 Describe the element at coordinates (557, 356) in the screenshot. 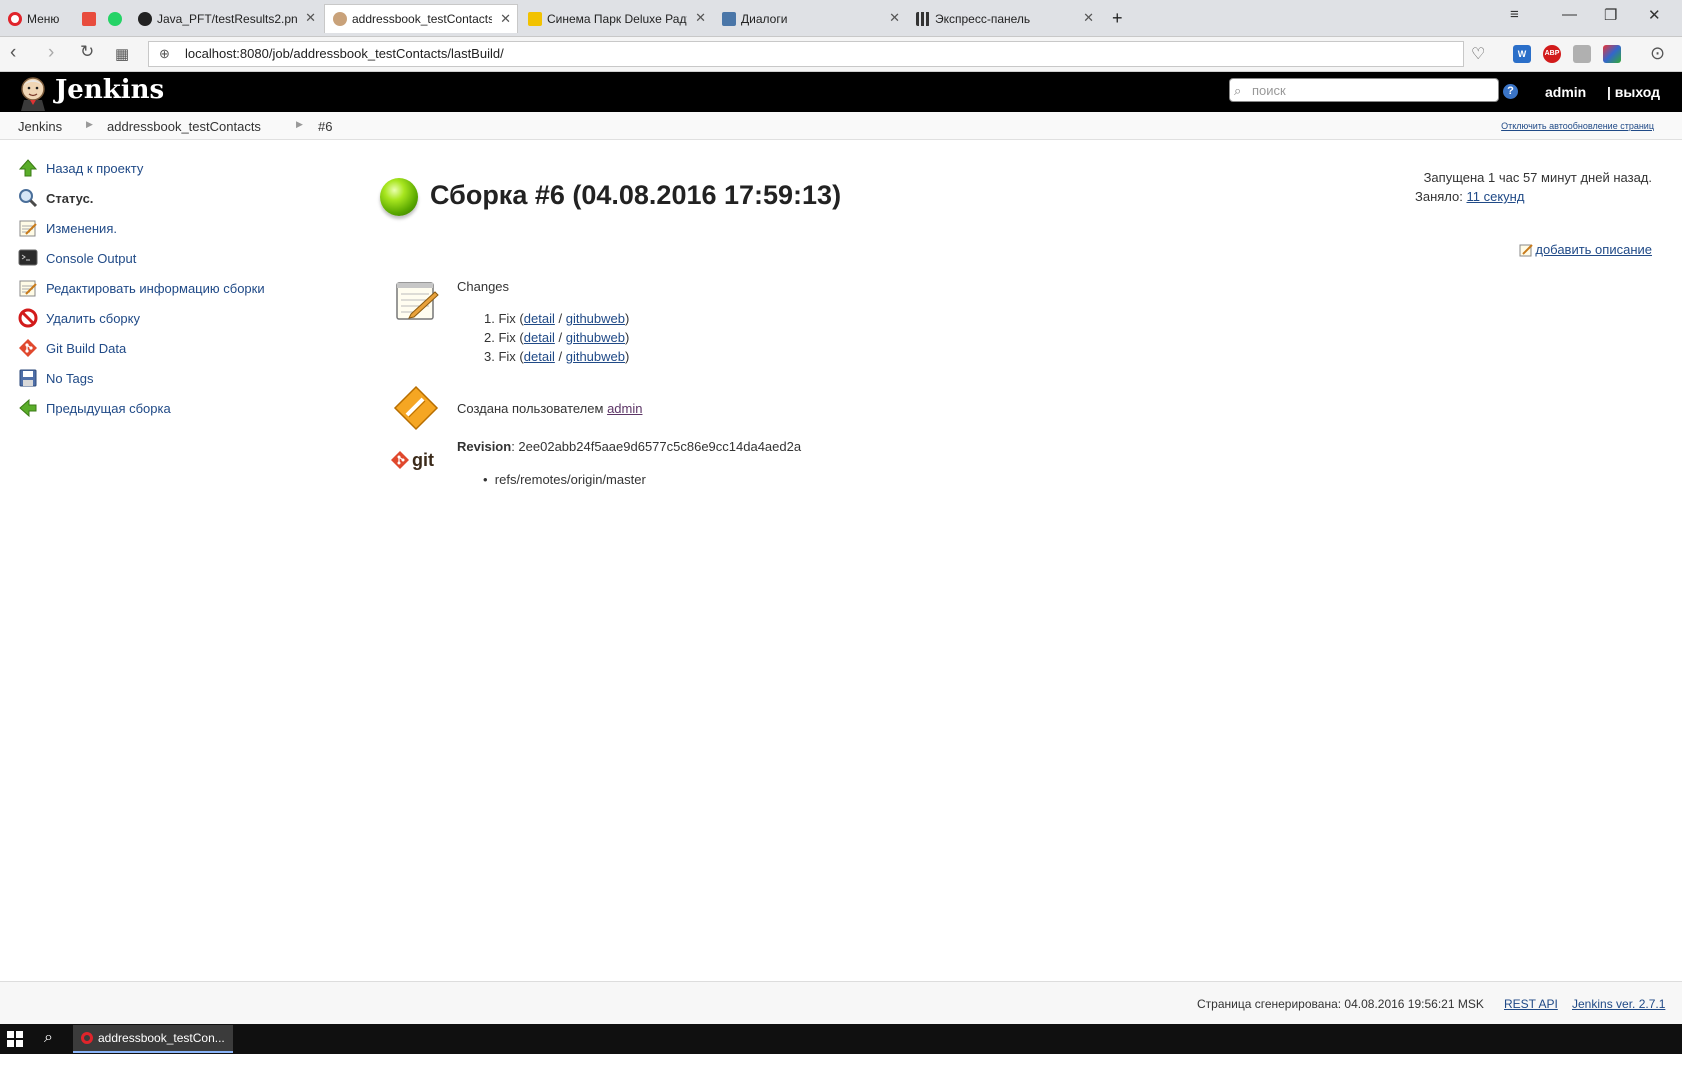

I see `list-item: 3. Fix (detail / githubweb)` at that location.